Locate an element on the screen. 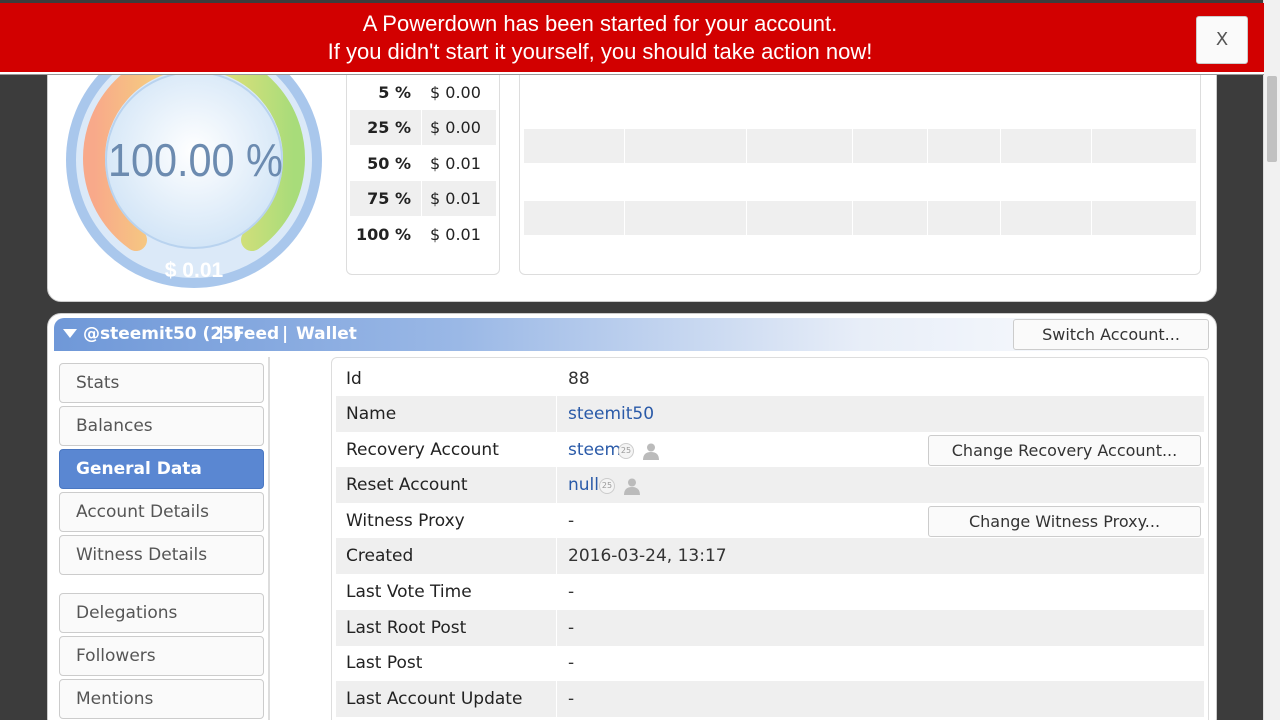 This screenshot has height=720, width=1280. vote-percent: 5 % is located at coordinates (386, 92).